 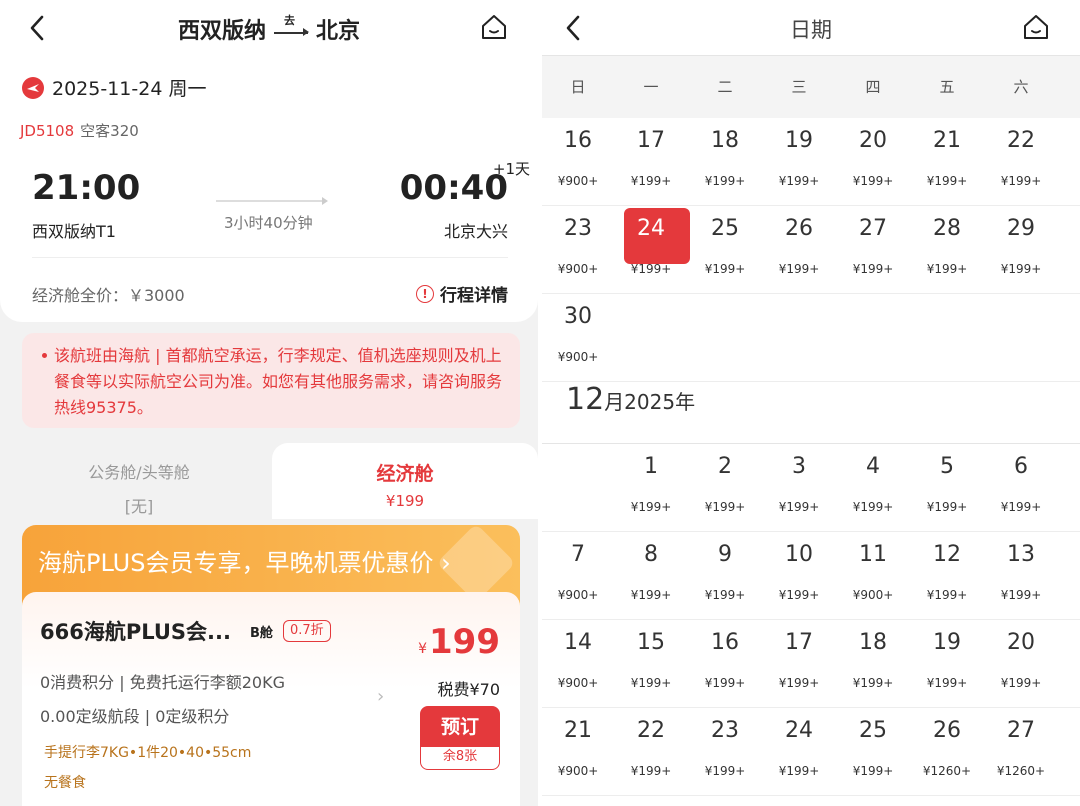 What do you see at coordinates (578, 575) in the screenshot?
I see `calendar-day: 7 ¥900+` at bounding box center [578, 575].